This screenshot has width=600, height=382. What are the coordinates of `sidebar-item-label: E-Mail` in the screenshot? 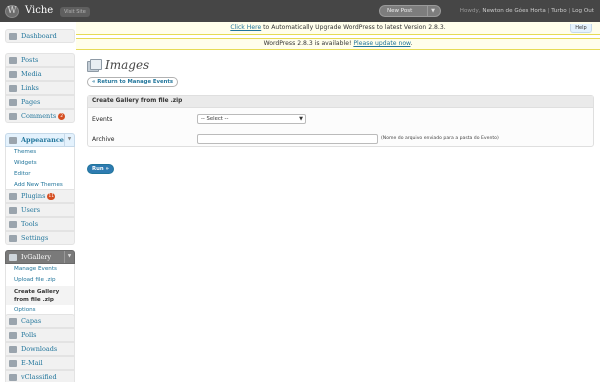 It's located at (32, 363).